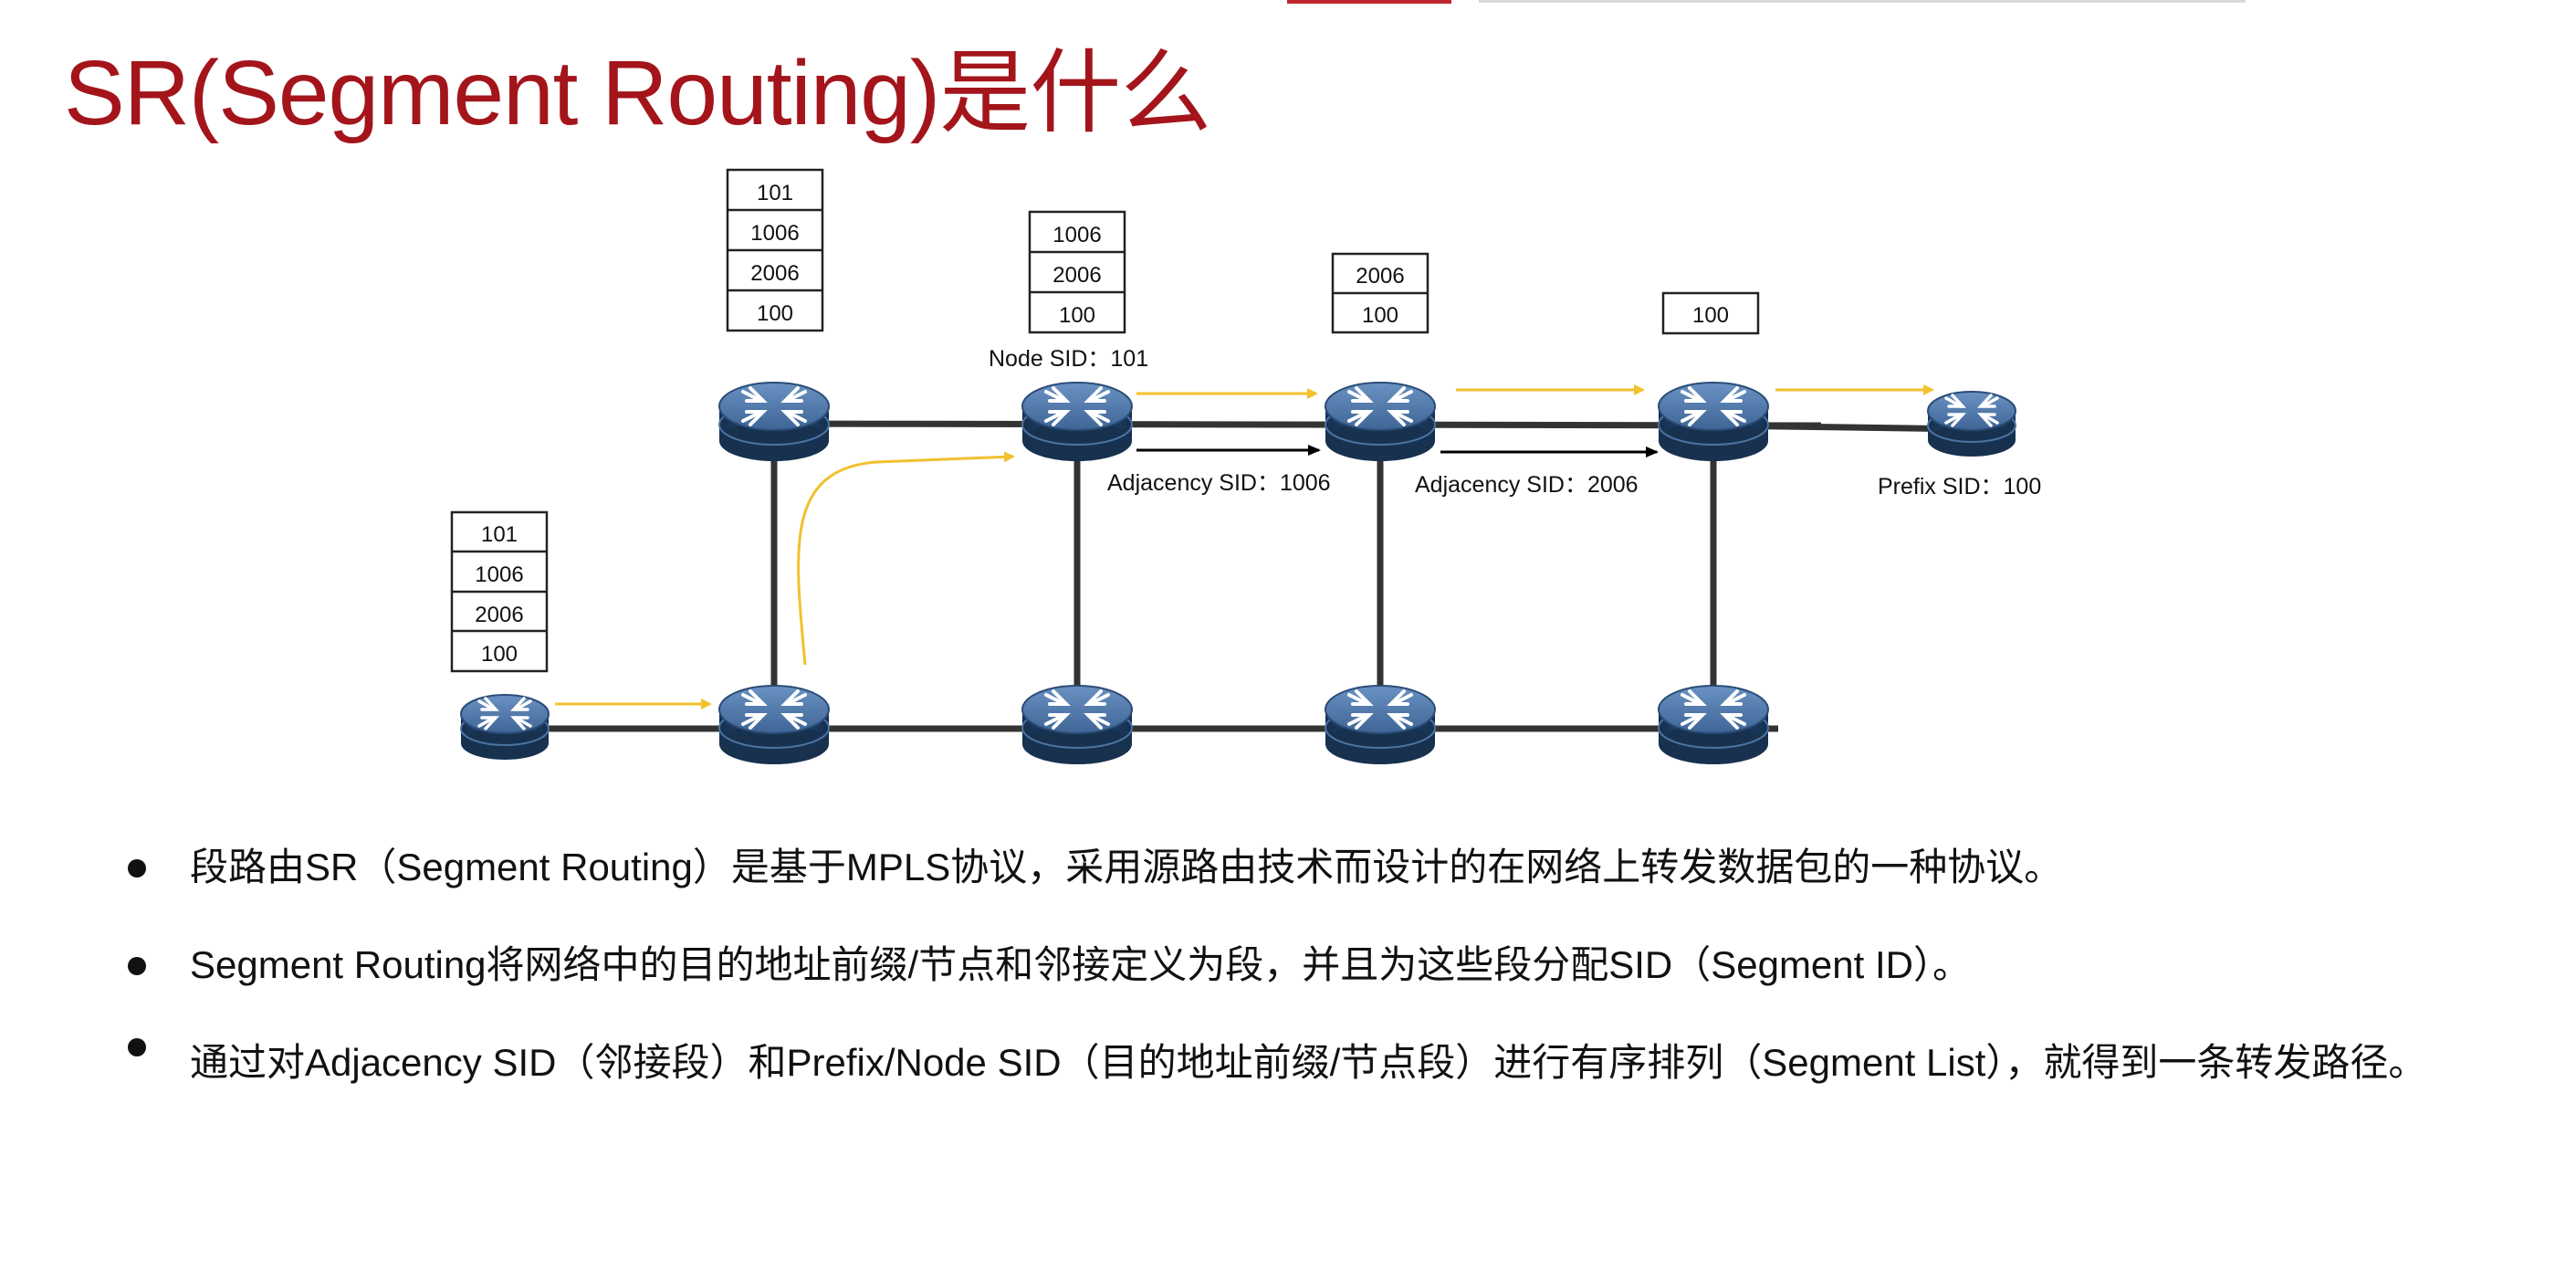 The image size is (2576, 1282). I want to click on node-sid-label: Node SID：101, so click(1068, 359).